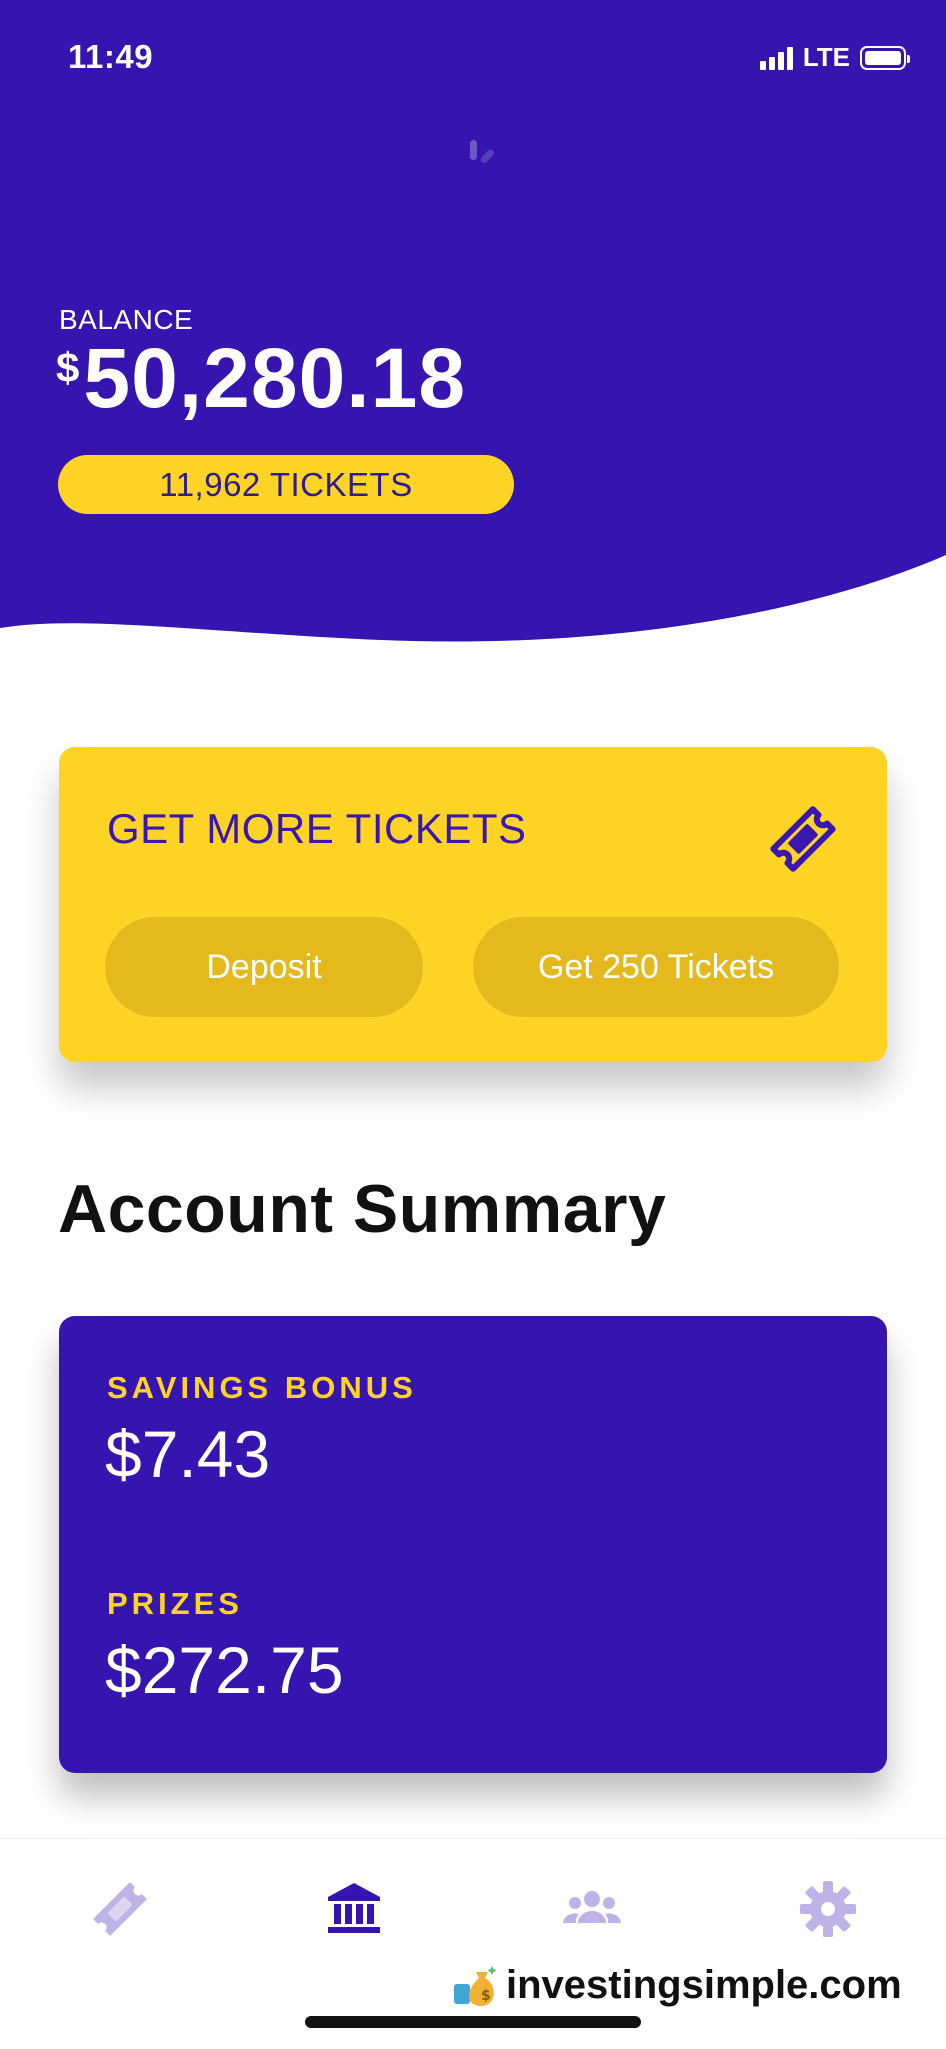 The height and width of the screenshot is (2049, 946). I want to click on balance-amount: $ 50,280.18, so click(261, 378).